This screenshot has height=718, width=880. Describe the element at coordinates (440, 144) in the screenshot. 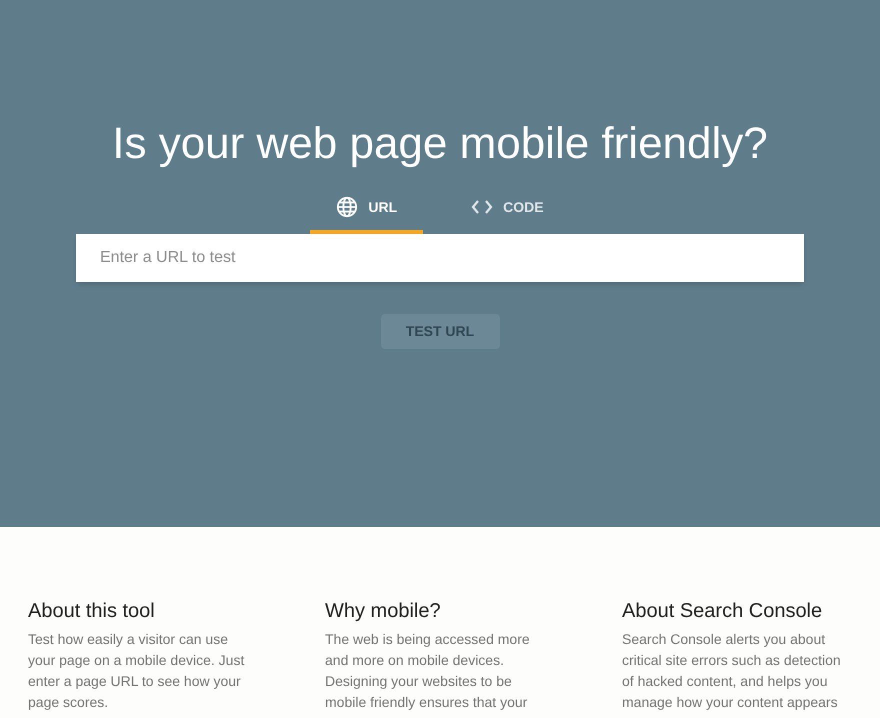

I see `page-title: Is your web page mobile friendly?` at that location.